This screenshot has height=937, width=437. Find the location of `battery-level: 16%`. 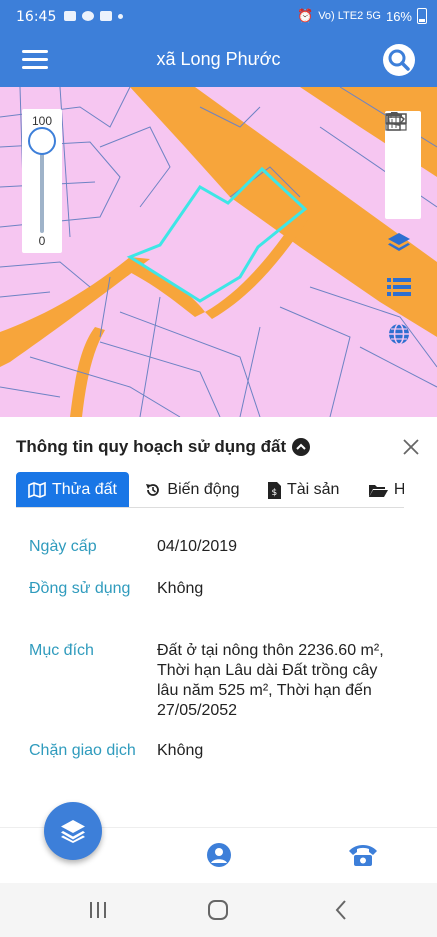

battery-level: 16% is located at coordinates (398, 16).